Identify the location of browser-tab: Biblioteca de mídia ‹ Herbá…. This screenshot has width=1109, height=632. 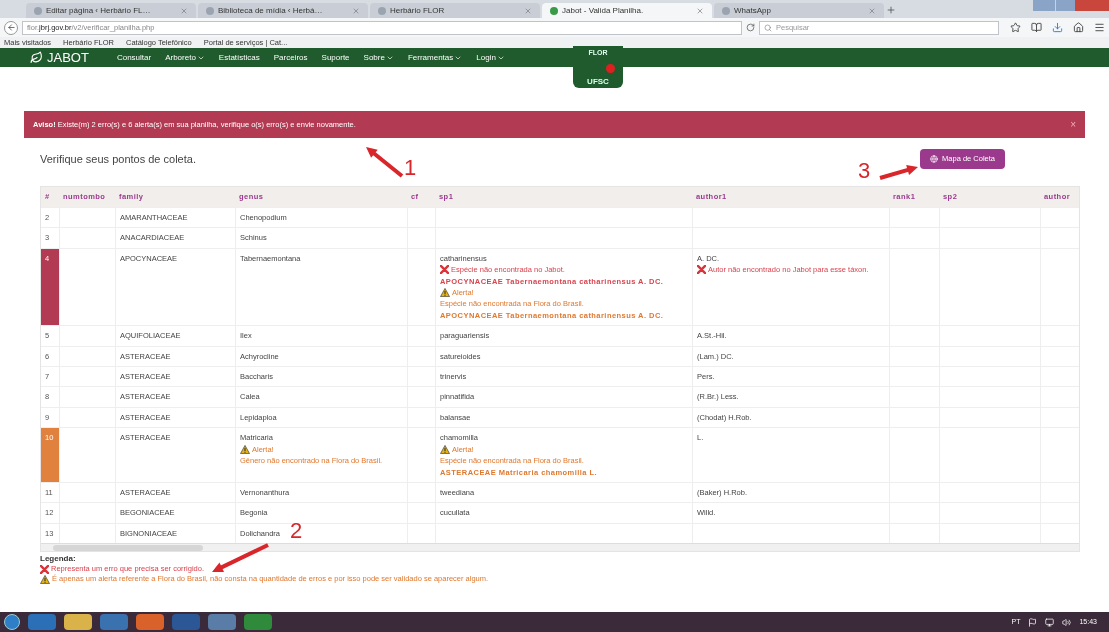
(283, 10).